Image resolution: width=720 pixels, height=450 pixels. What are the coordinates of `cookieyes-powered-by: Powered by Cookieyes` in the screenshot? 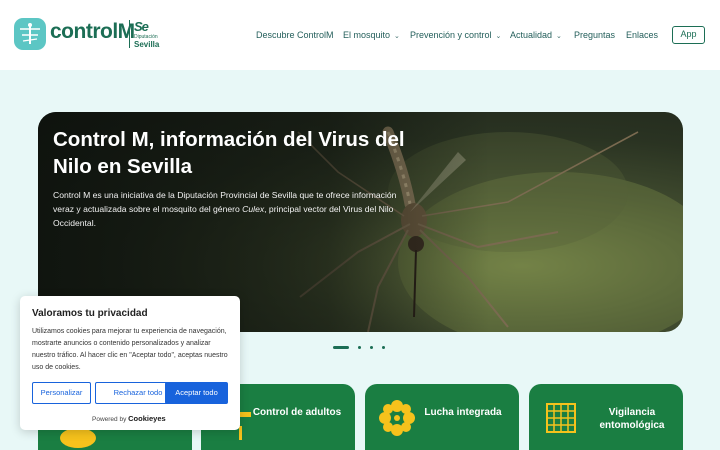 It's located at (129, 418).